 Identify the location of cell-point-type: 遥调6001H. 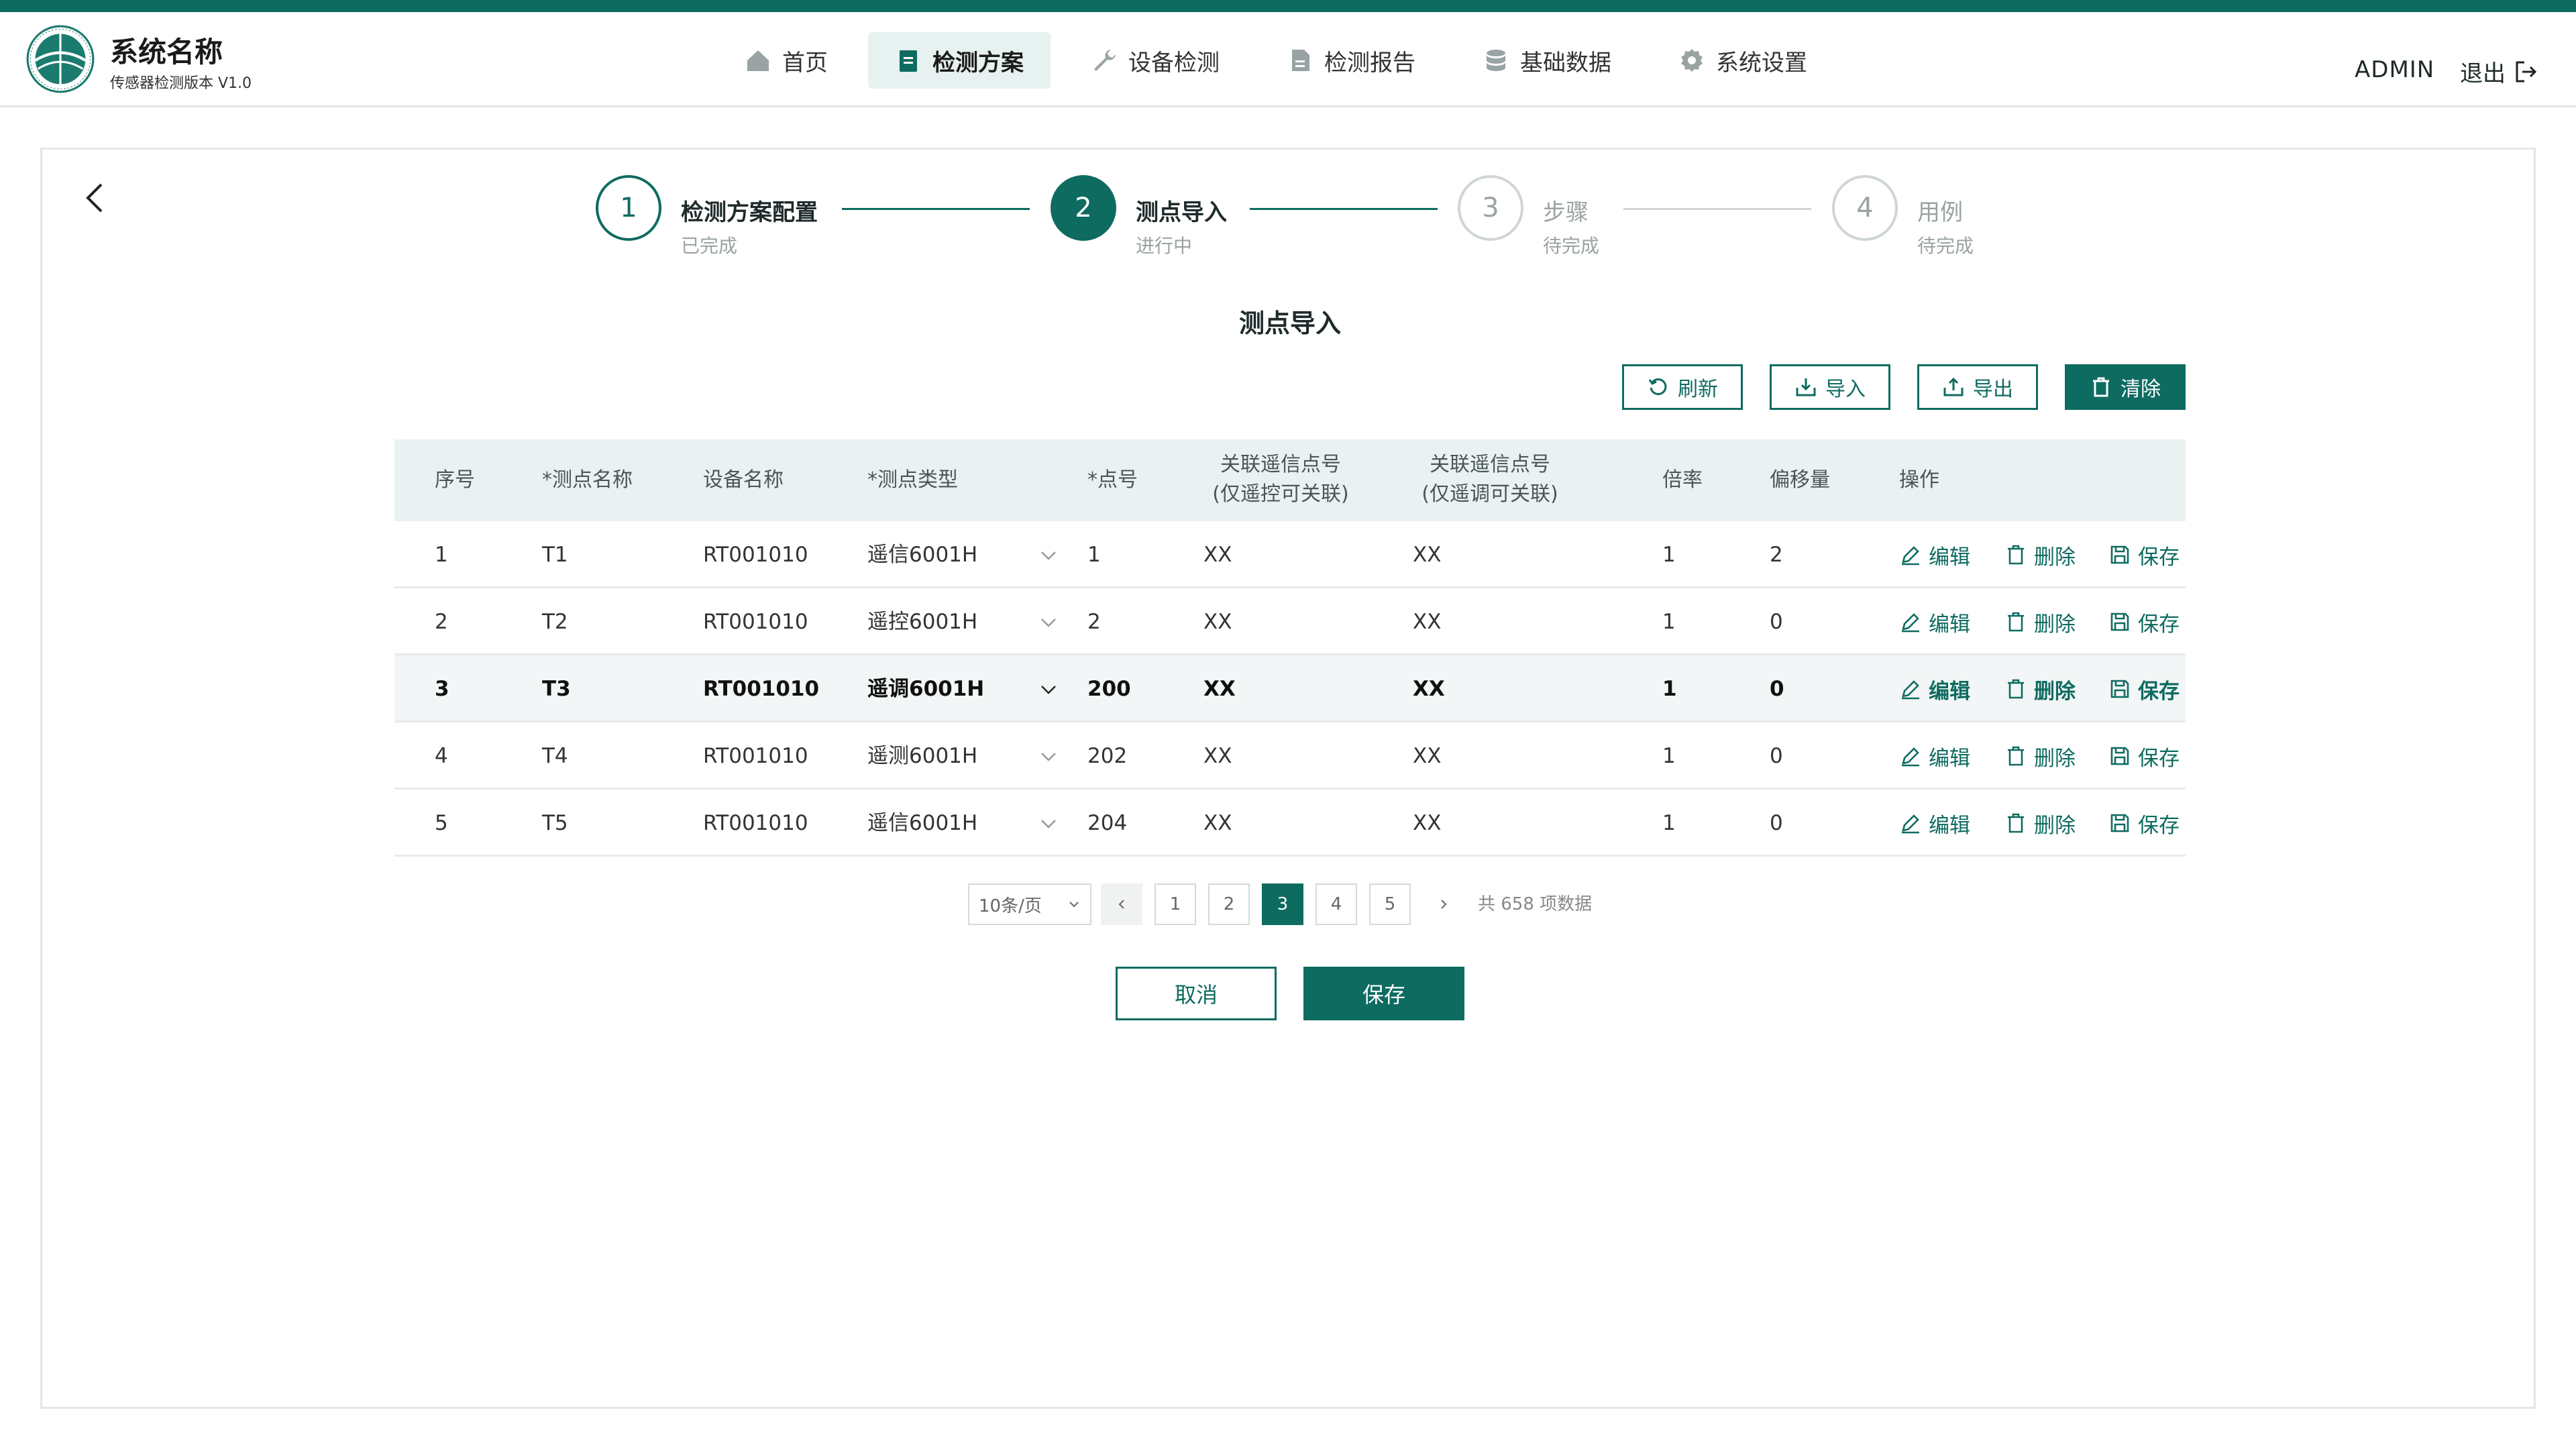
(925, 688).